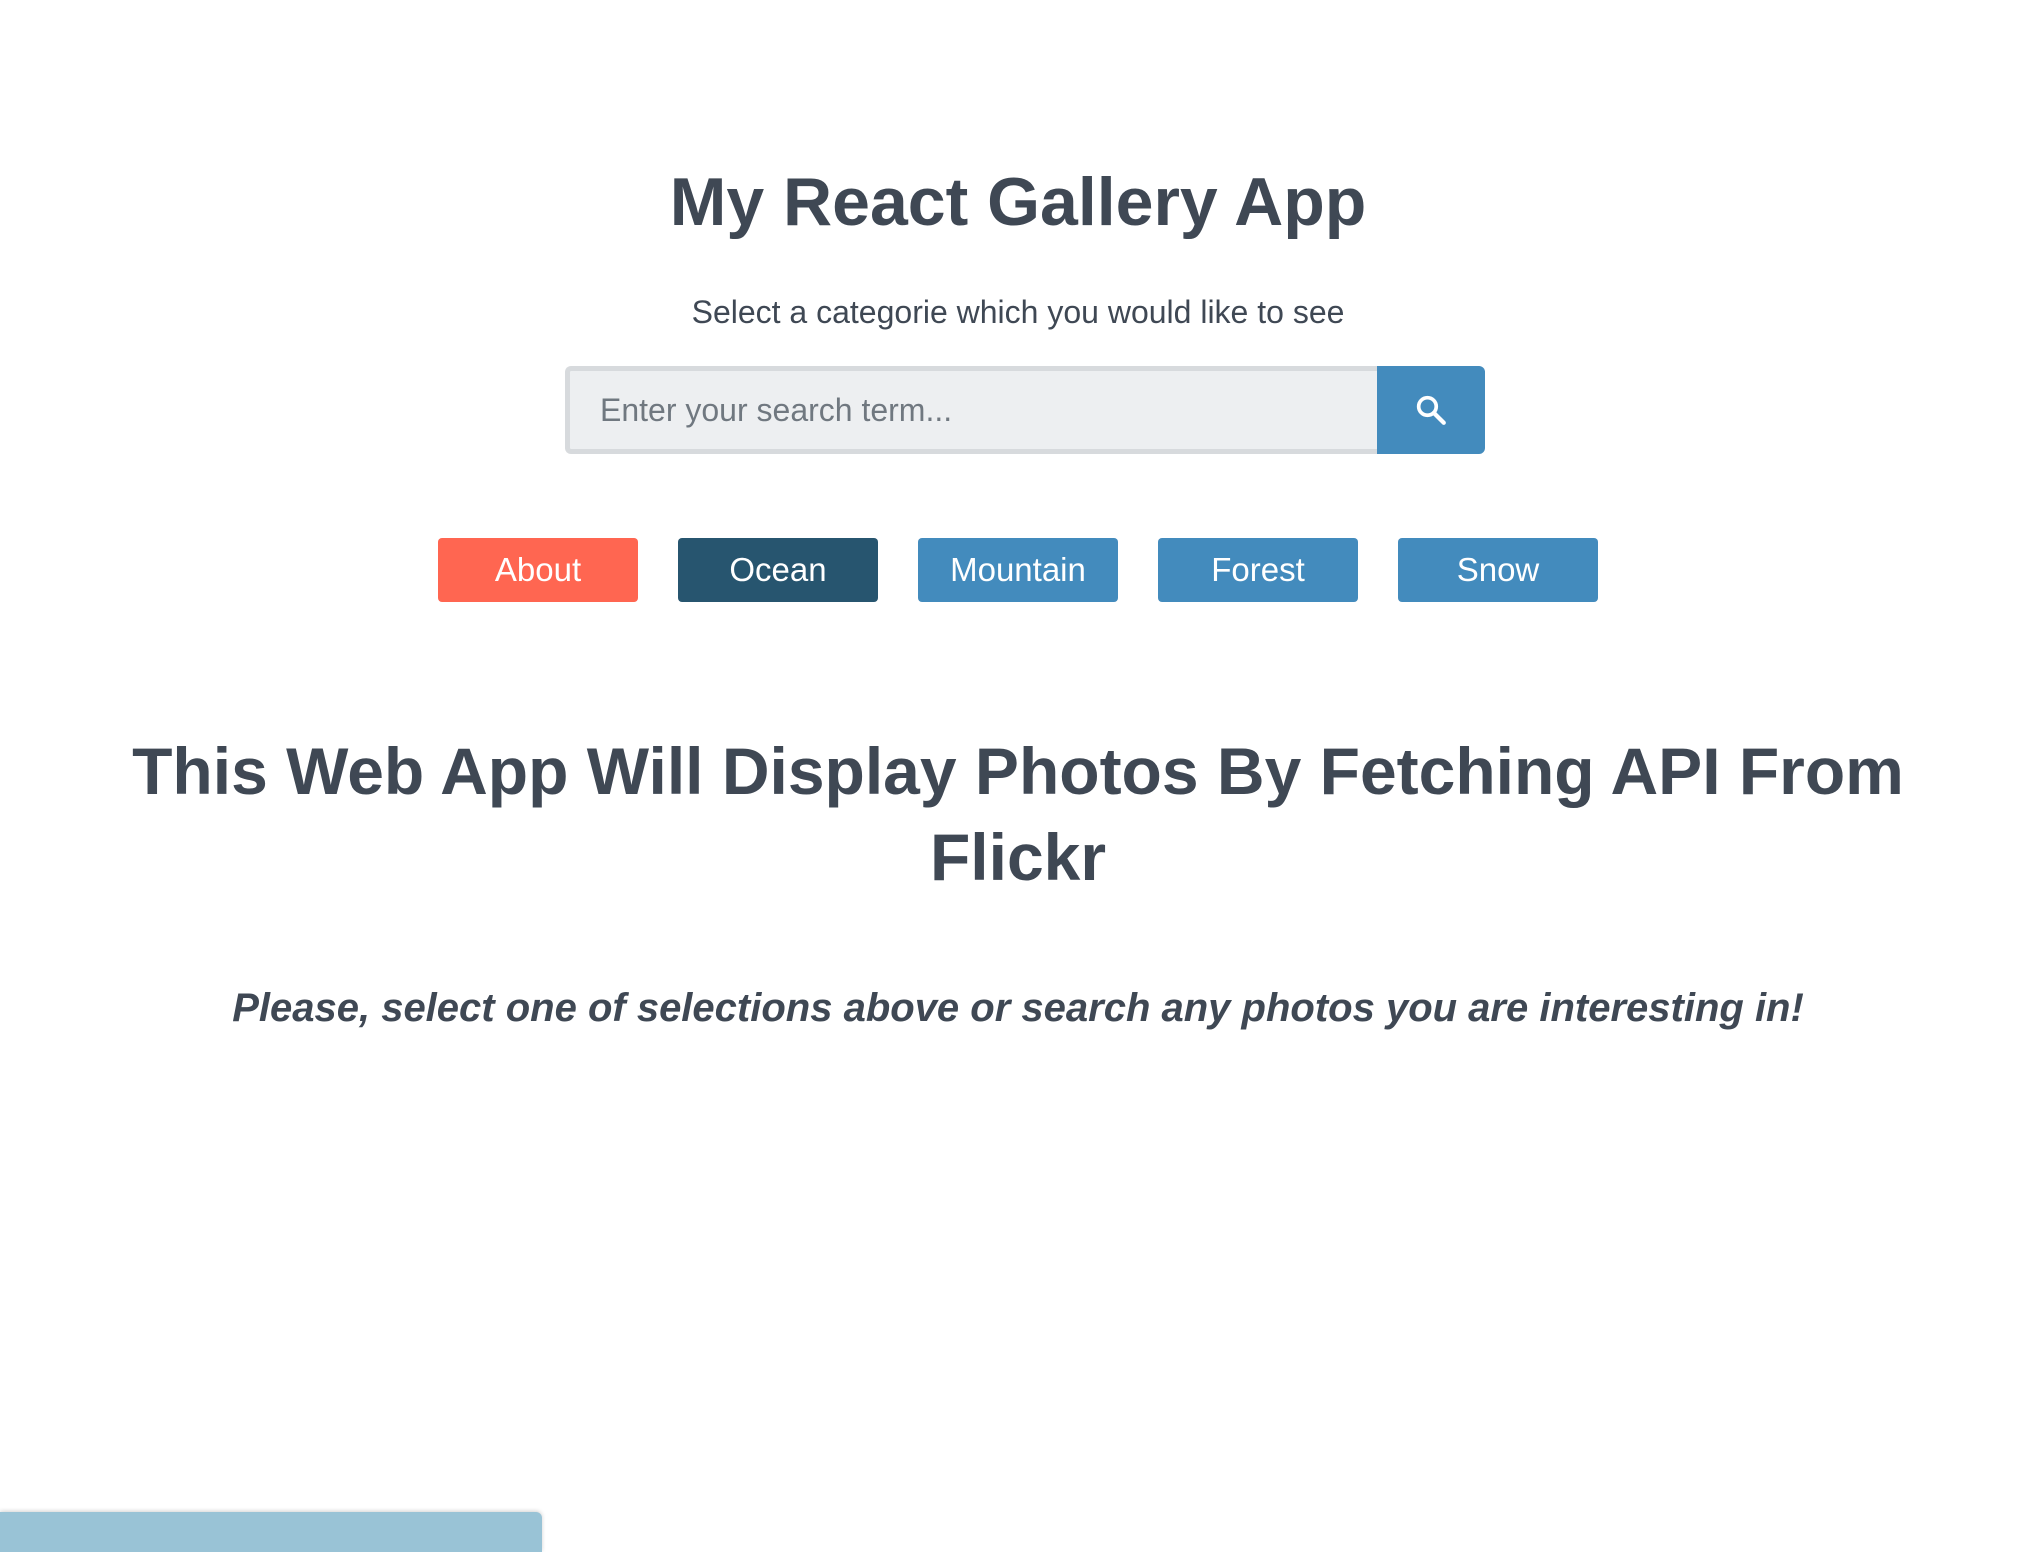 The width and height of the screenshot is (2036, 1552). I want to click on search-form, so click(1025, 410).